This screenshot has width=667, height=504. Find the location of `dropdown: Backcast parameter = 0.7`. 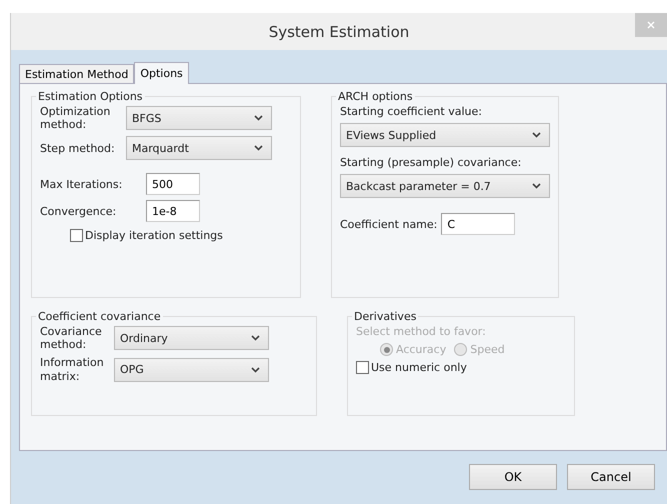

dropdown: Backcast parameter = 0.7 is located at coordinates (445, 186).